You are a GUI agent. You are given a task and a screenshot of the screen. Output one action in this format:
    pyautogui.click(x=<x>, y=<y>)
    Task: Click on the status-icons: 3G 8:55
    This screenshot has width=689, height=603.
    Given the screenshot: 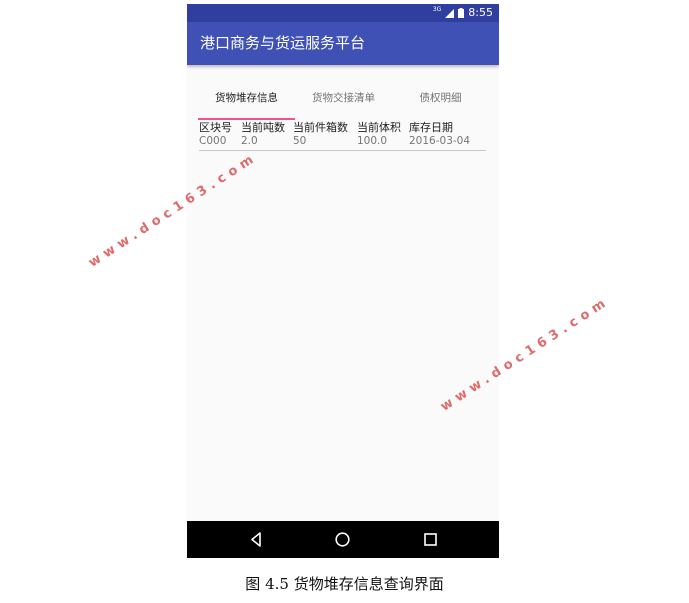 What is the action you would take?
    pyautogui.click(x=463, y=13)
    